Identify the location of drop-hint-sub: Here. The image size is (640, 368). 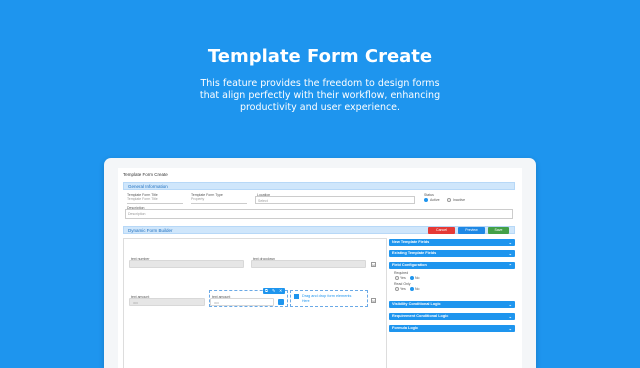
(306, 301).